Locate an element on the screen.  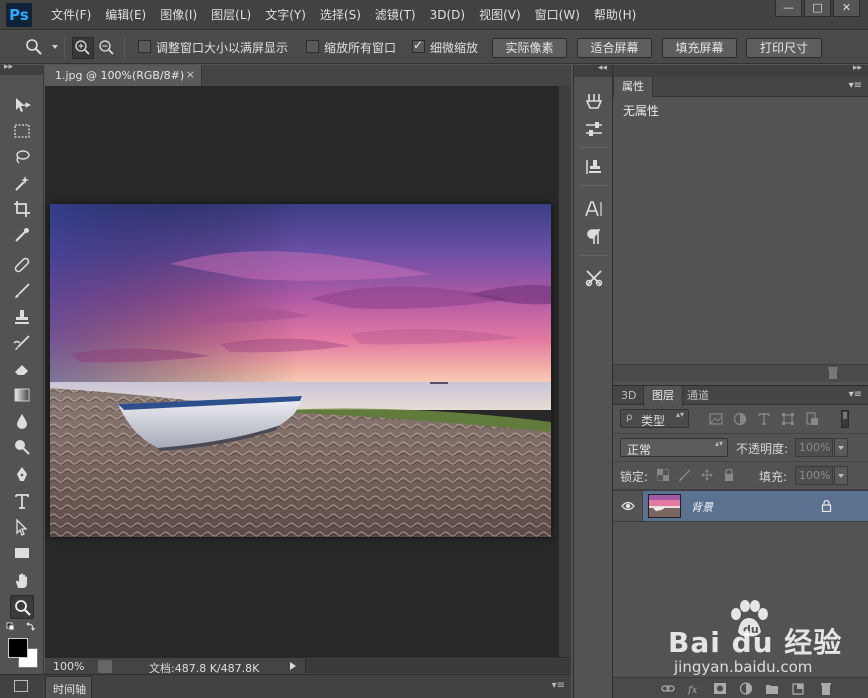
layer-style-fx-icon: fx is located at coordinates (694, 688).